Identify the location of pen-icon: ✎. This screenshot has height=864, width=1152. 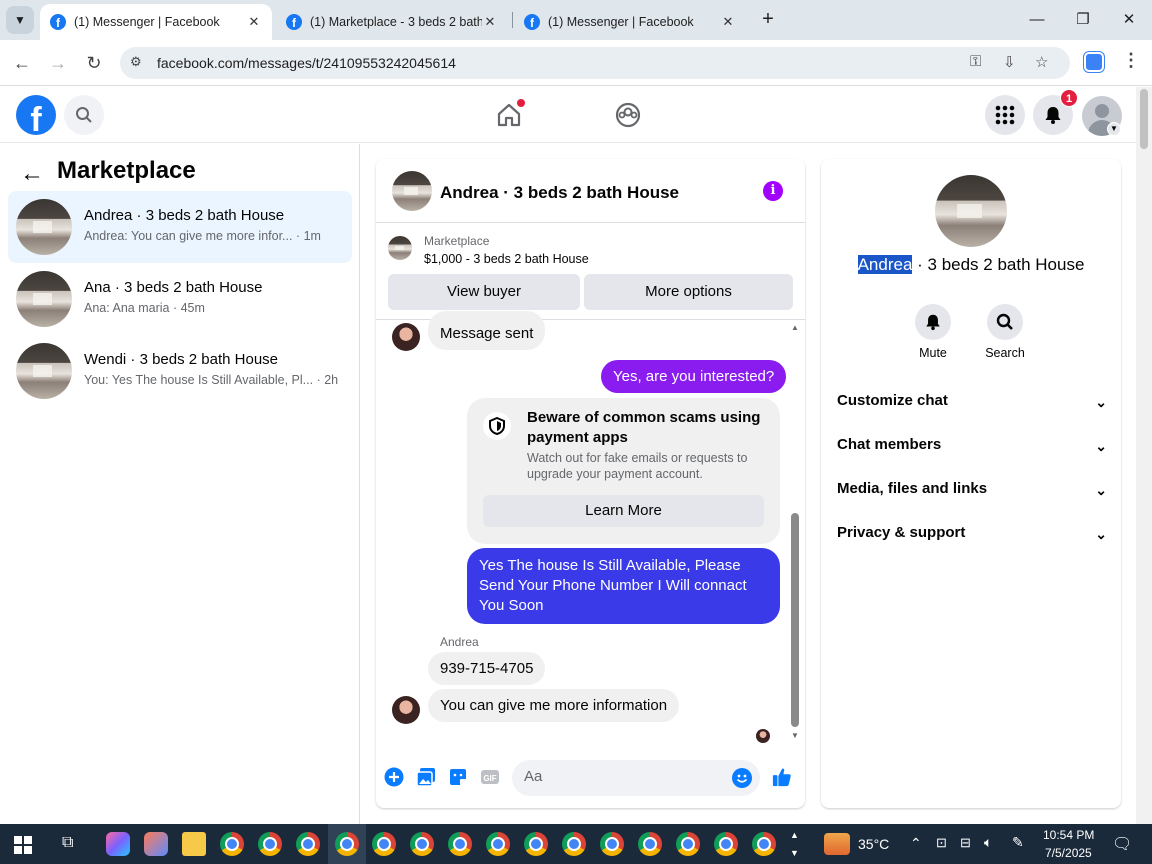
(1018, 842).